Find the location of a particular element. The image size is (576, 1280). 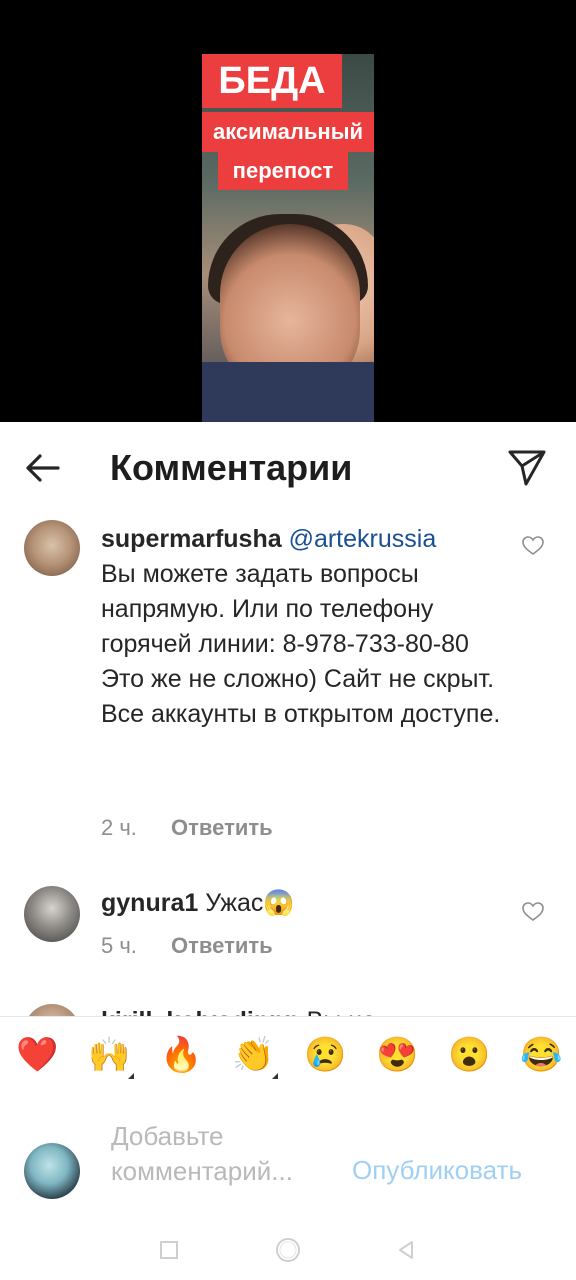

system-navigation-bar is located at coordinates (288, 1249).